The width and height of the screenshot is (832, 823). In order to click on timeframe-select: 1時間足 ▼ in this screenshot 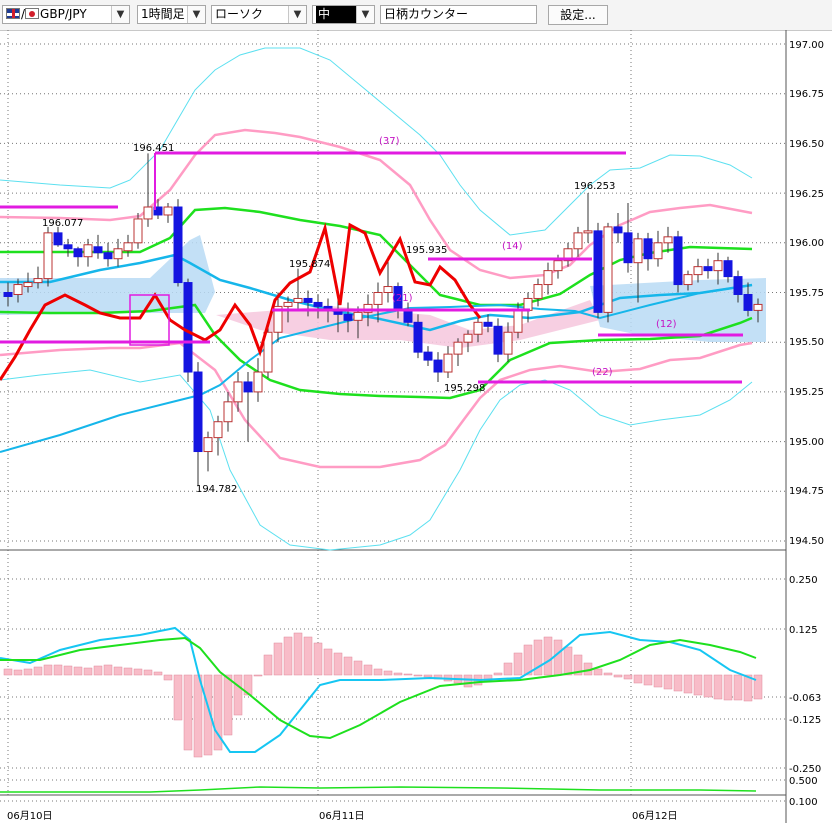, I will do `click(171, 14)`.